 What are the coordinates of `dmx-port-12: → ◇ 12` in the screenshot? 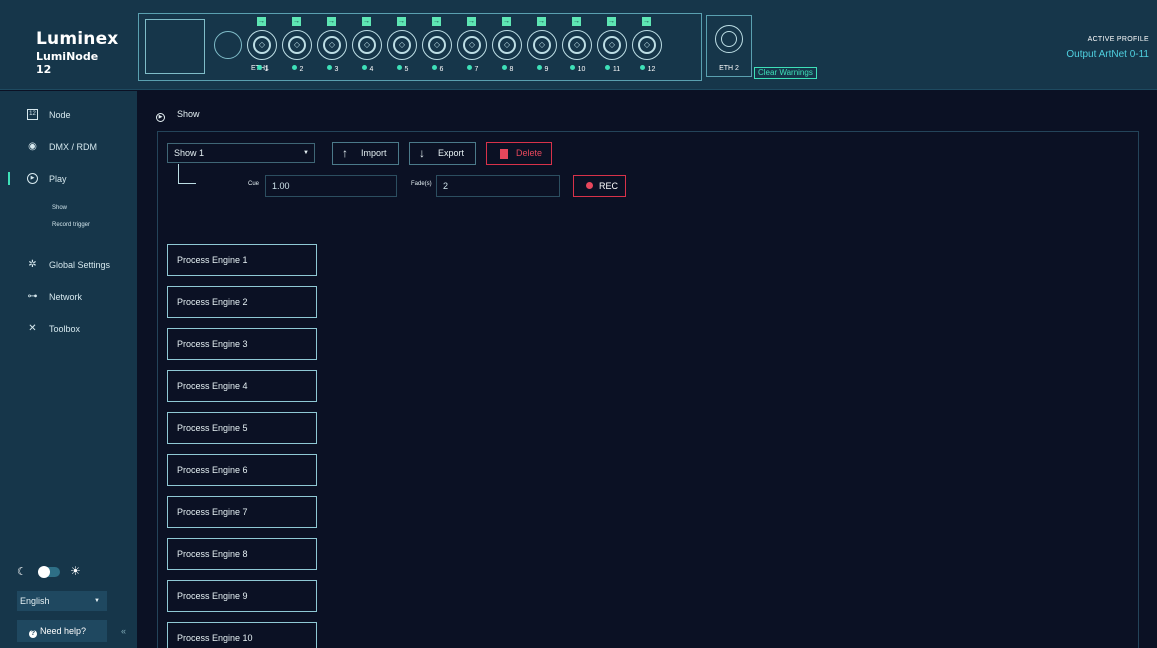 It's located at (647, 48).